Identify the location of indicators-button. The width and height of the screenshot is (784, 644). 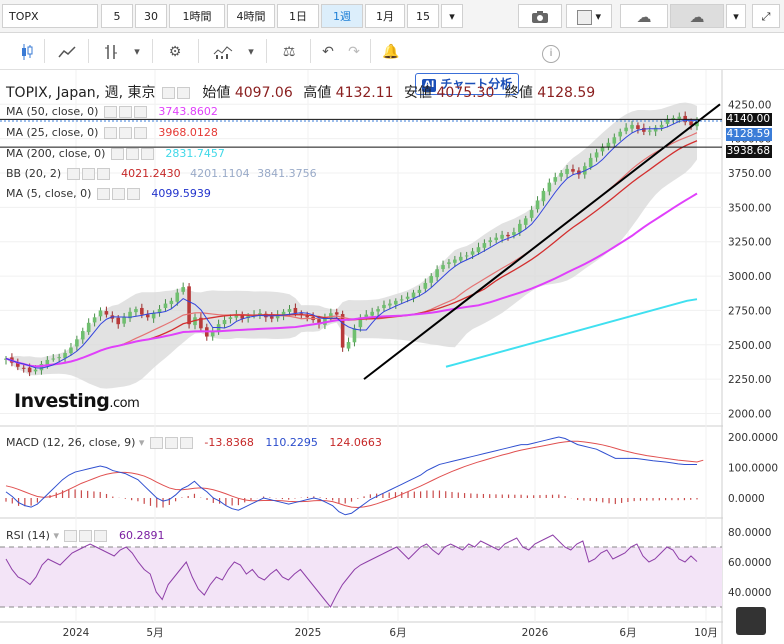
(223, 52).